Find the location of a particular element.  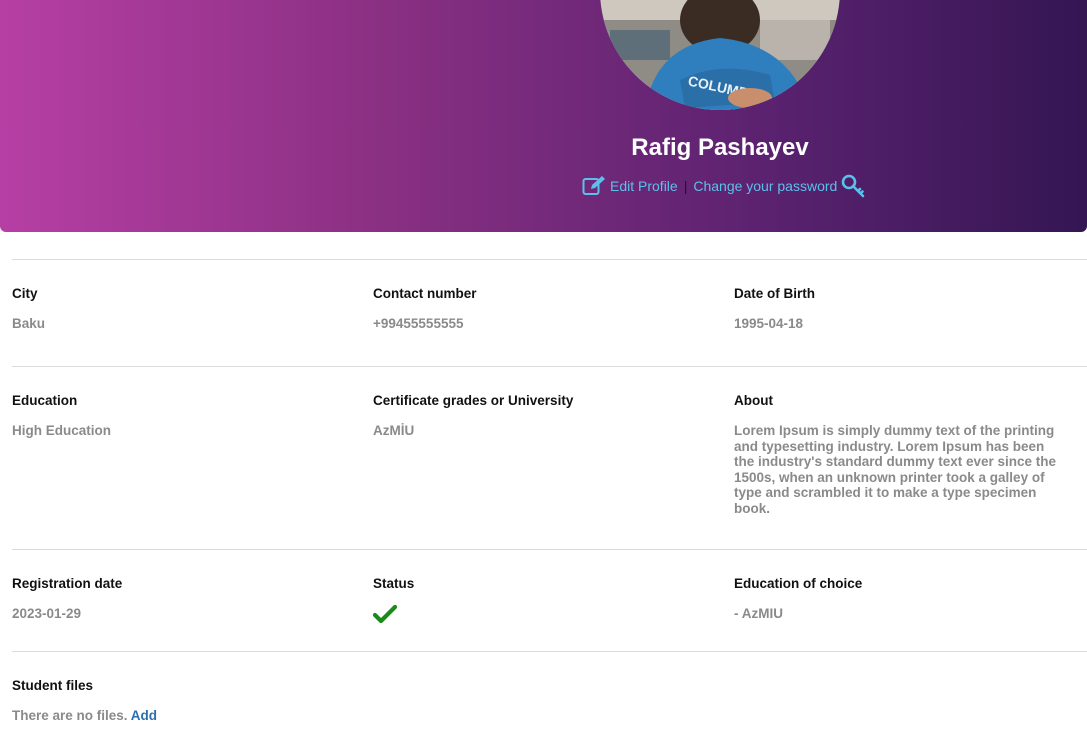

files-label: Student files is located at coordinates (53, 685).